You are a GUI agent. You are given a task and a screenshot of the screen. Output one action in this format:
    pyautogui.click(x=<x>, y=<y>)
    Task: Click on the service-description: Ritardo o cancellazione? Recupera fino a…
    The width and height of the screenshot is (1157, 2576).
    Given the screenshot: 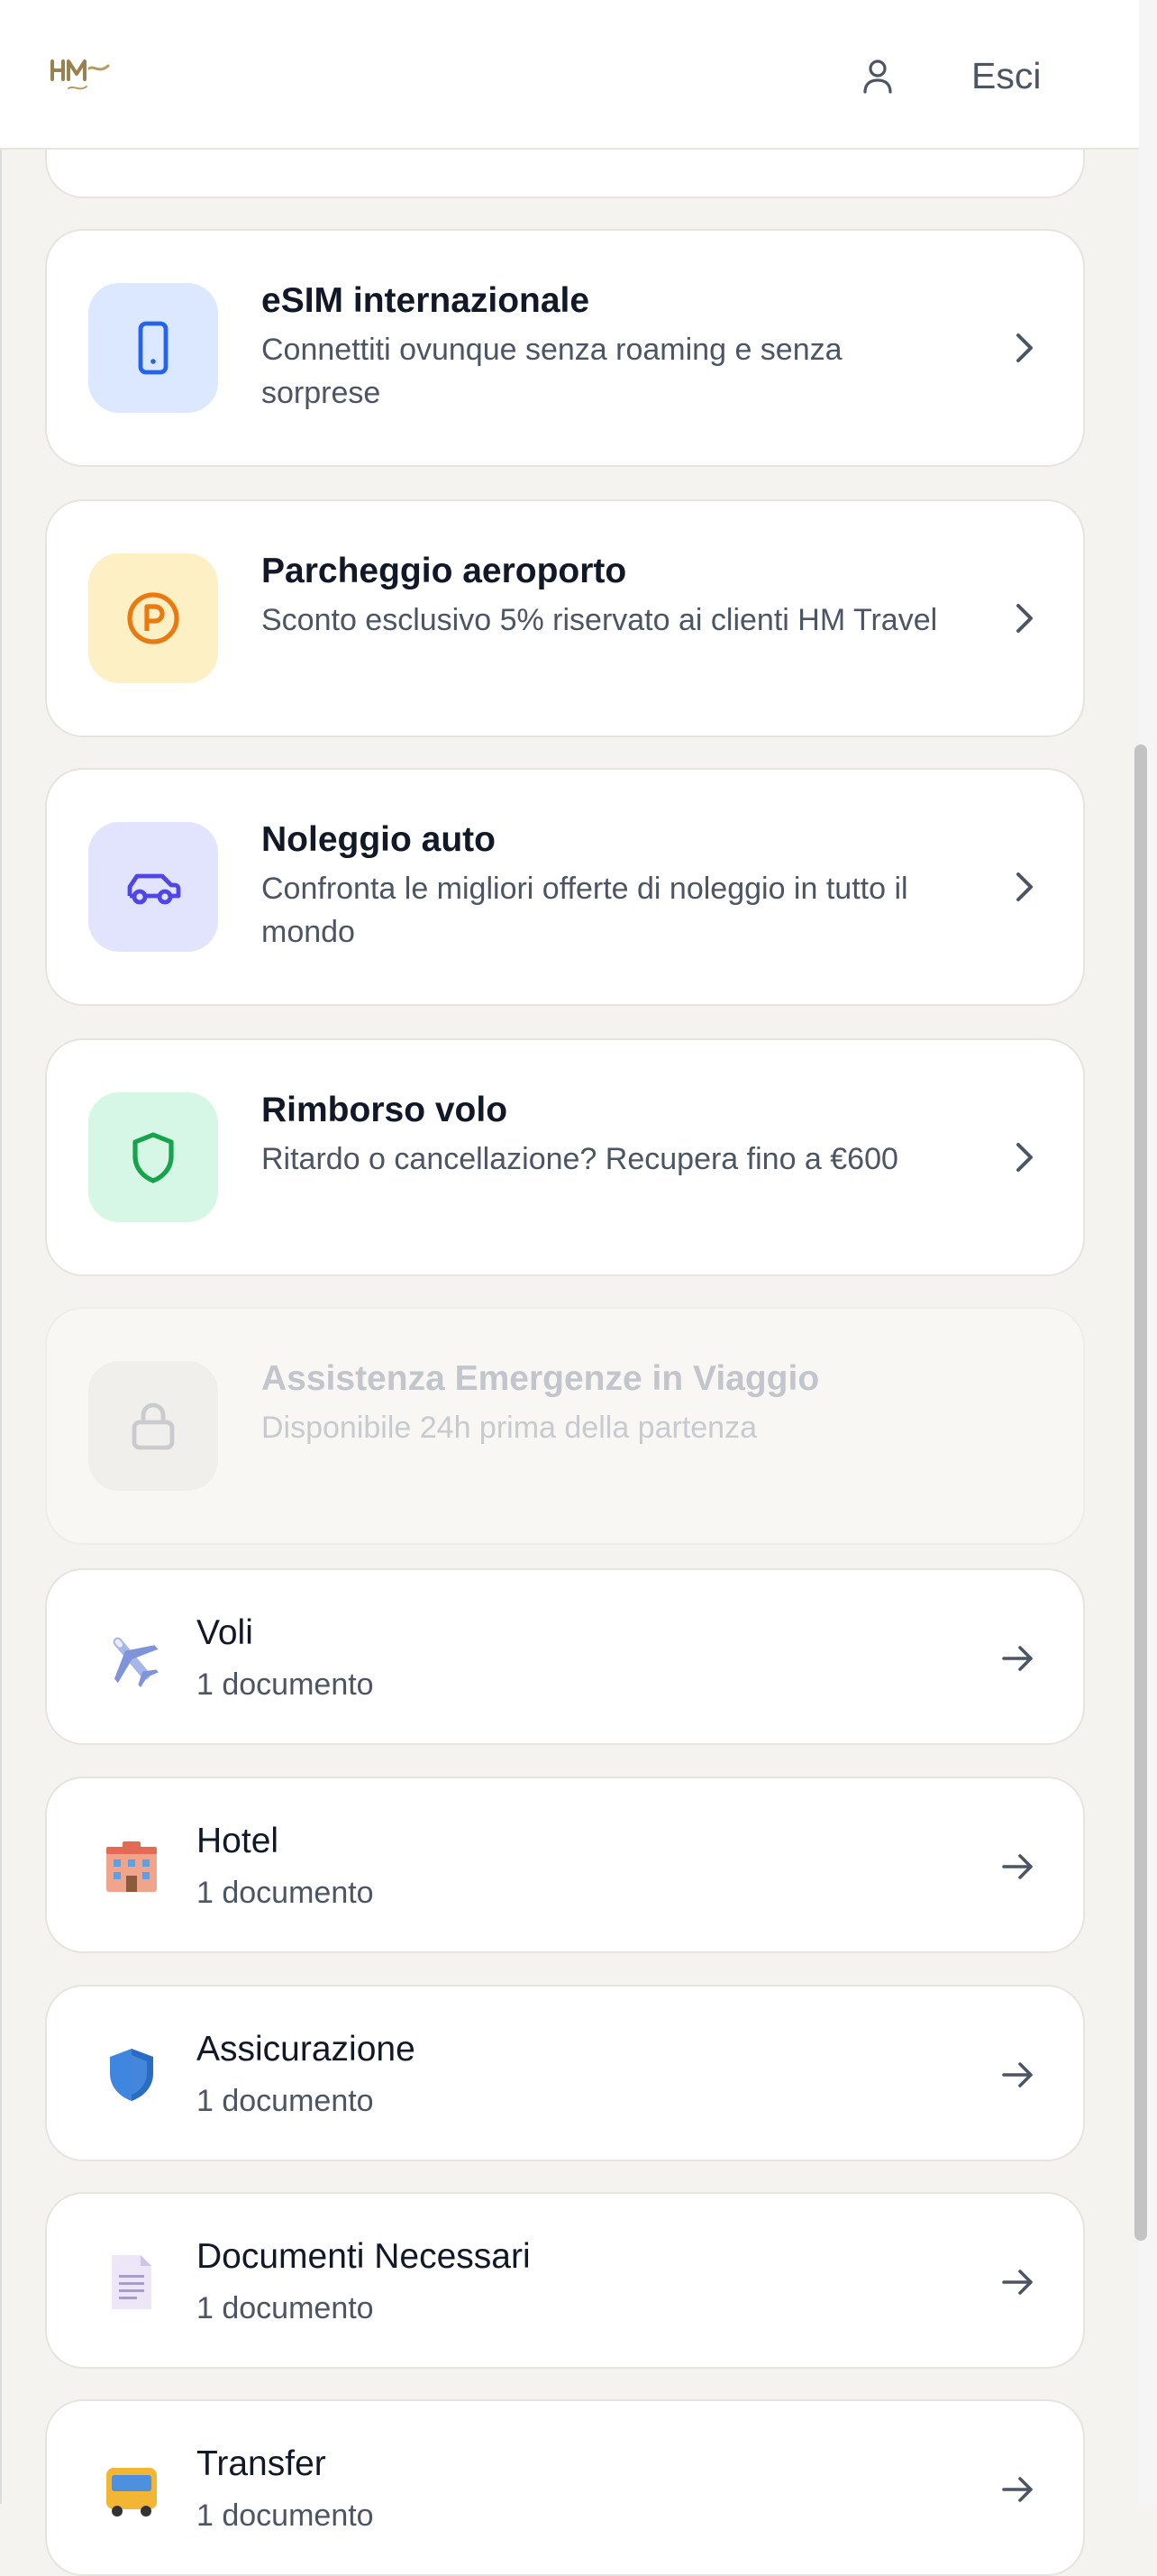 What is the action you would take?
    pyautogui.click(x=579, y=1159)
    